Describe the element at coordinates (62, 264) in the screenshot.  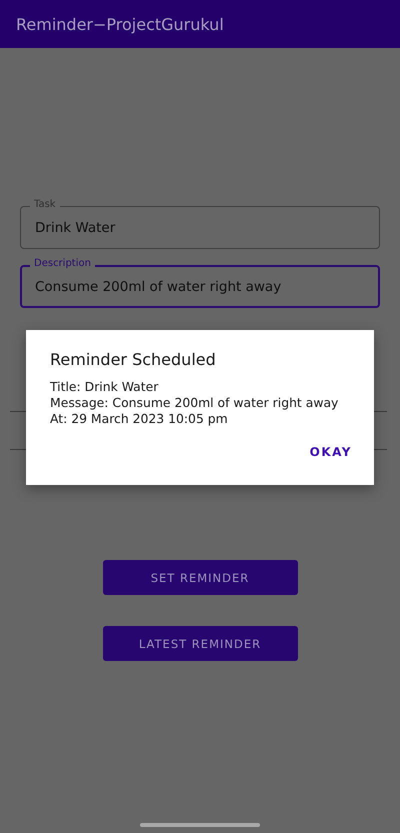
I see `field-label: Description` at that location.